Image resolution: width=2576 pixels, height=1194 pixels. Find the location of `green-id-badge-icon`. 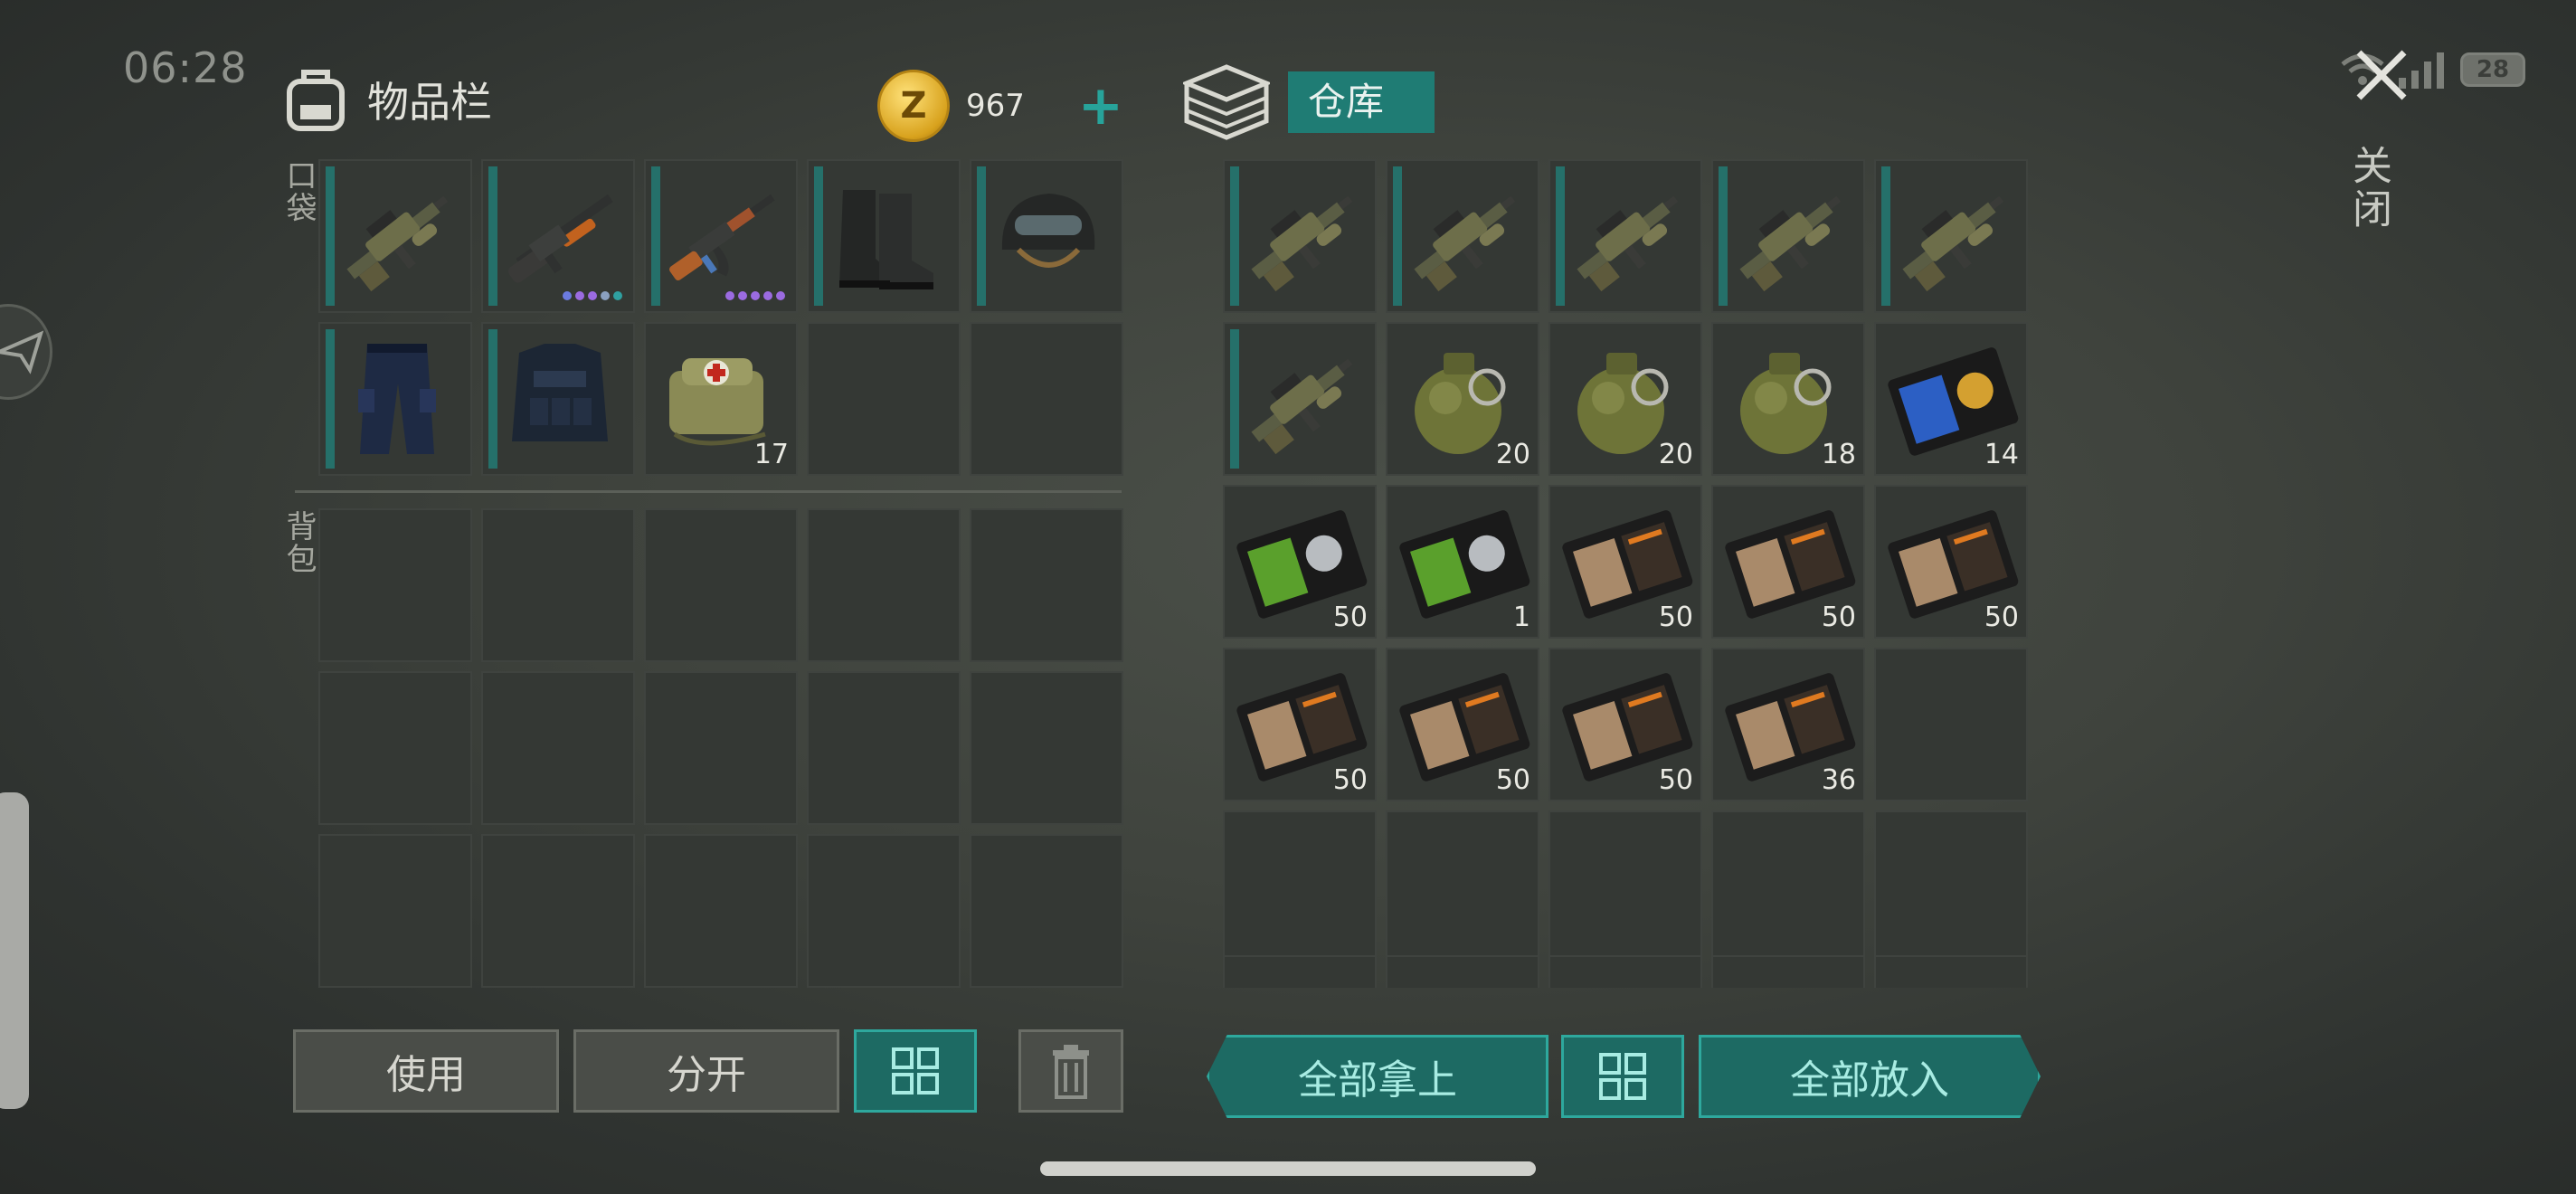

green-id-badge-icon is located at coordinates (1464, 564).